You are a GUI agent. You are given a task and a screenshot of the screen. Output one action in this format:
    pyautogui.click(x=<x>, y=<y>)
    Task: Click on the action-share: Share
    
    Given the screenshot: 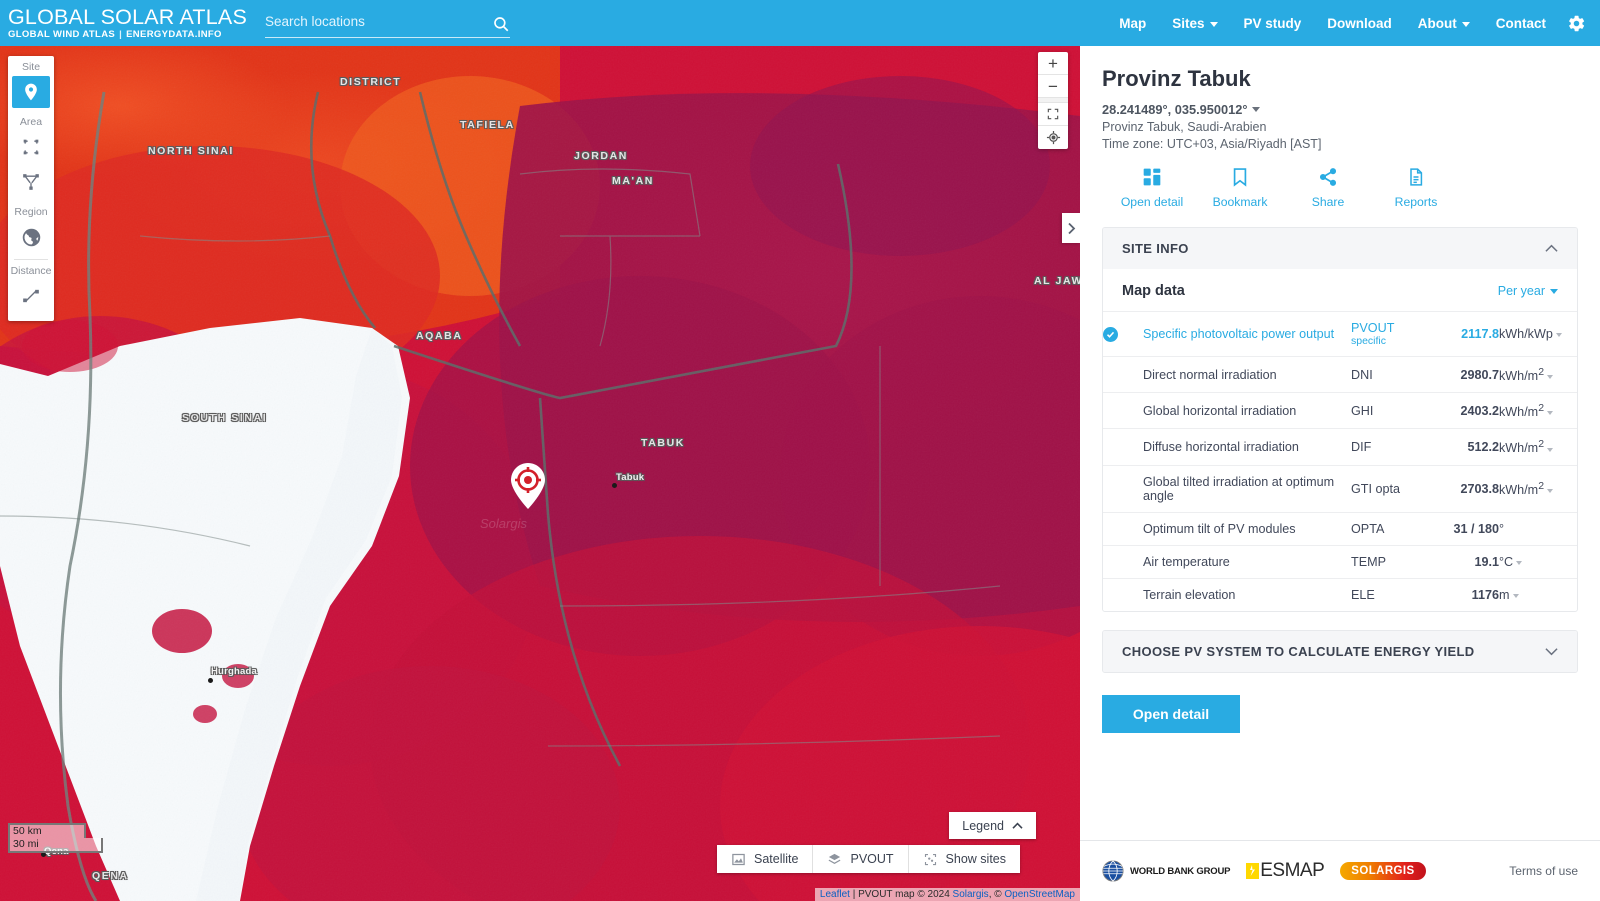 What is the action you would take?
    pyautogui.click(x=1328, y=188)
    